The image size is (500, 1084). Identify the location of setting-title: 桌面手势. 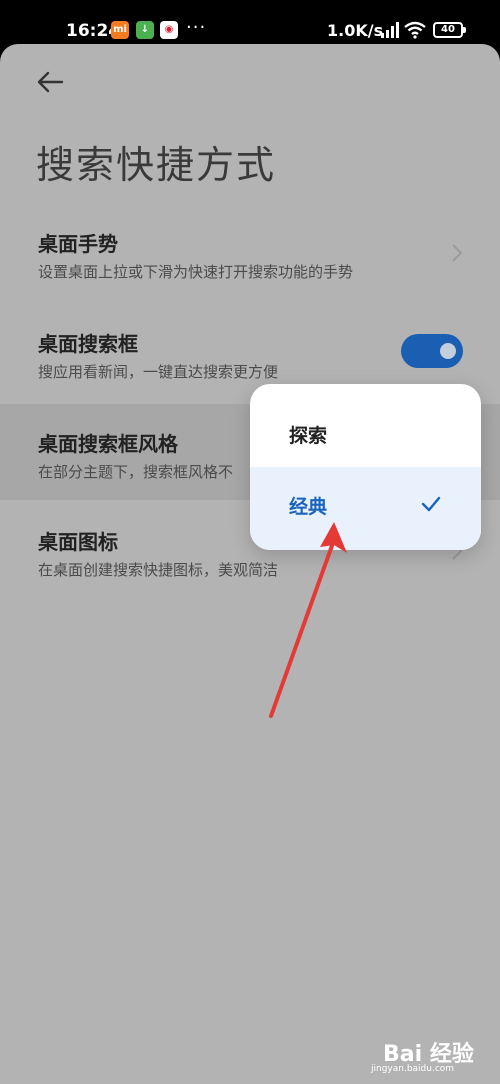
(78, 244).